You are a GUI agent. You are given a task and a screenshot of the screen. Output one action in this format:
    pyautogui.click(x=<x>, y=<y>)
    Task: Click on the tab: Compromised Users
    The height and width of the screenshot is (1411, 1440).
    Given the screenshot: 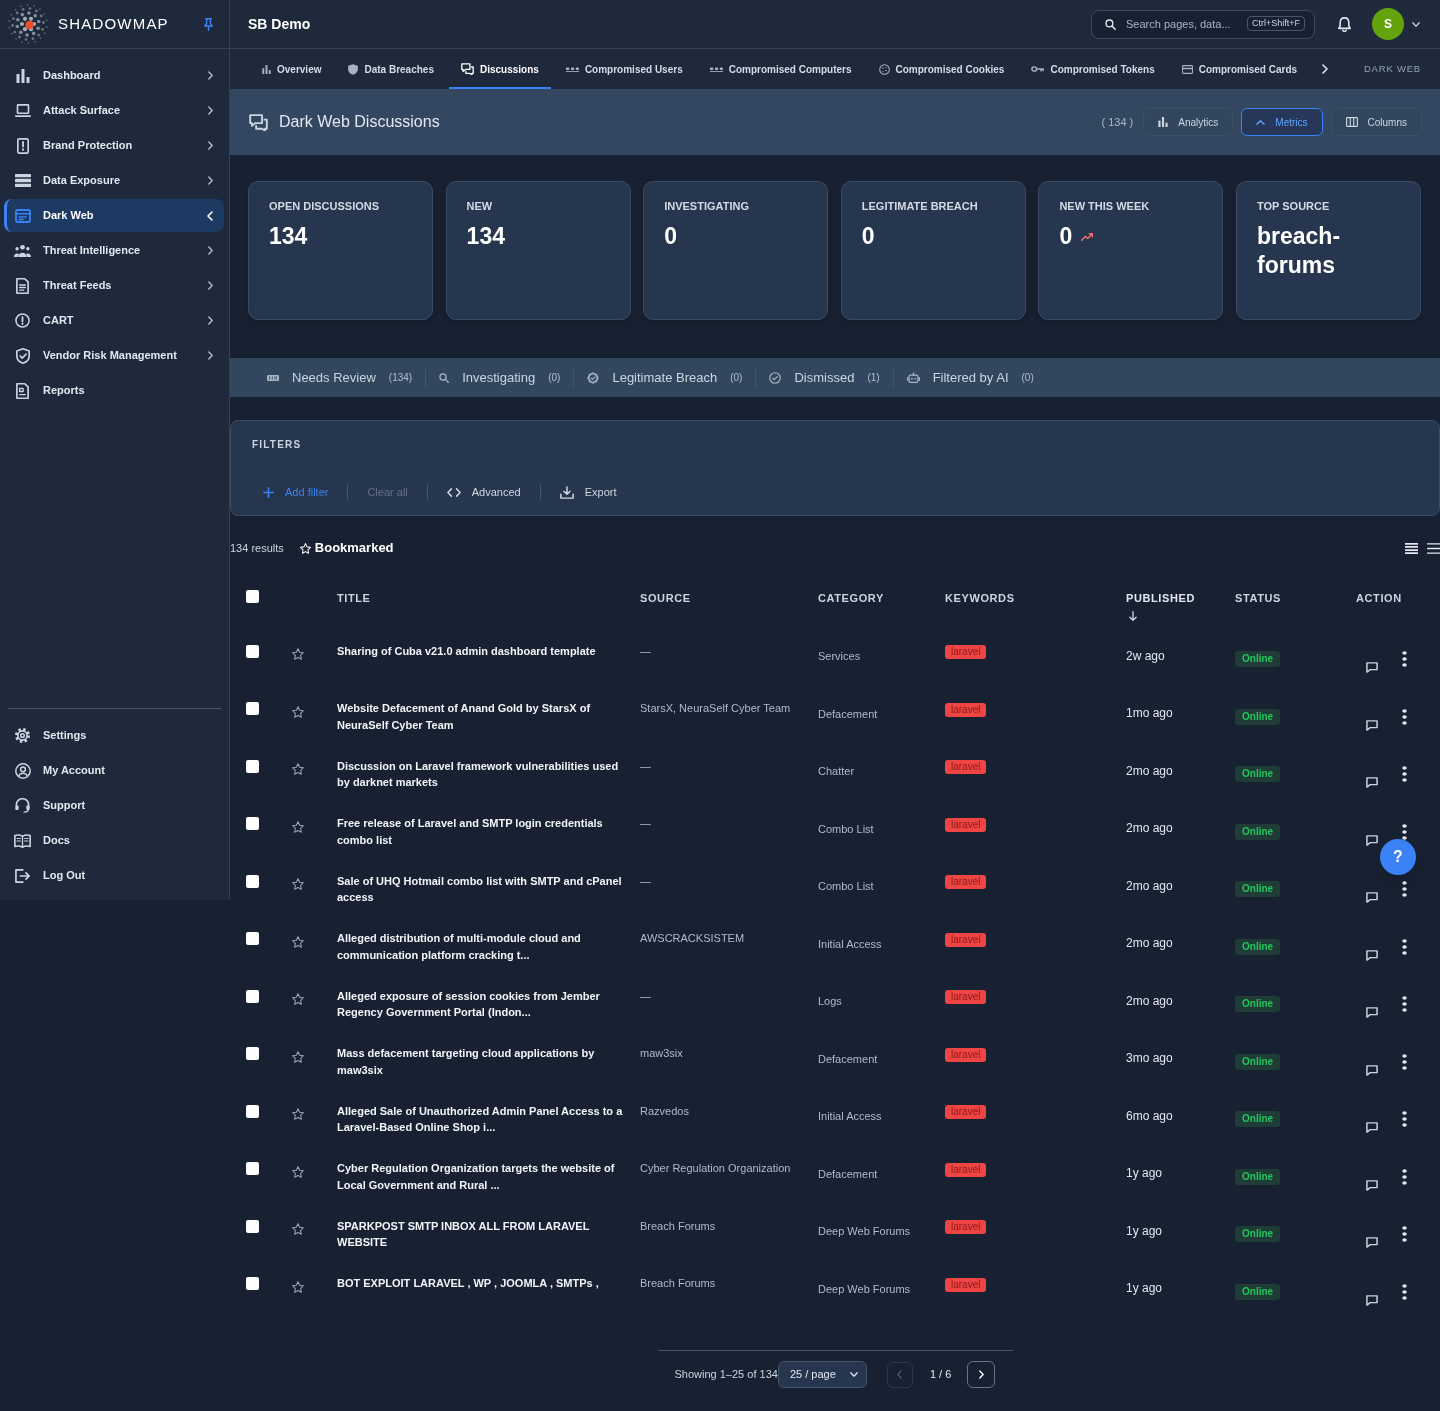 What is the action you would take?
    pyautogui.click(x=624, y=69)
    